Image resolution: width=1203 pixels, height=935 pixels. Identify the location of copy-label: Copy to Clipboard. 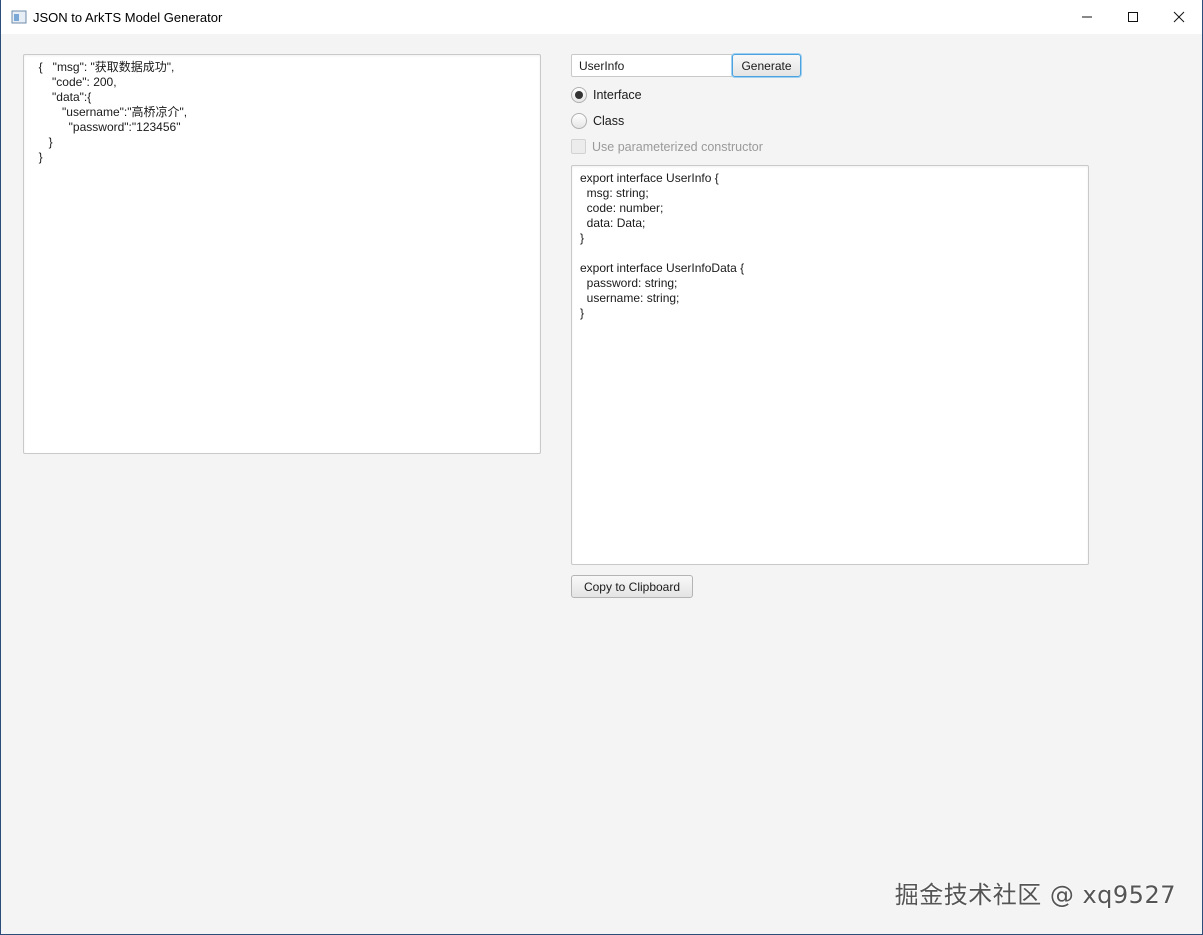
(632, 586).